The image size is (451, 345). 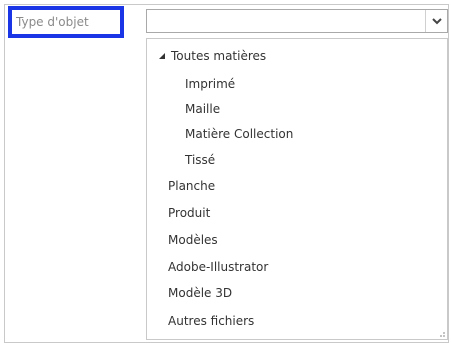 I want to click on option-label: Adobe-Illustrator, so click(x=218, y=267).